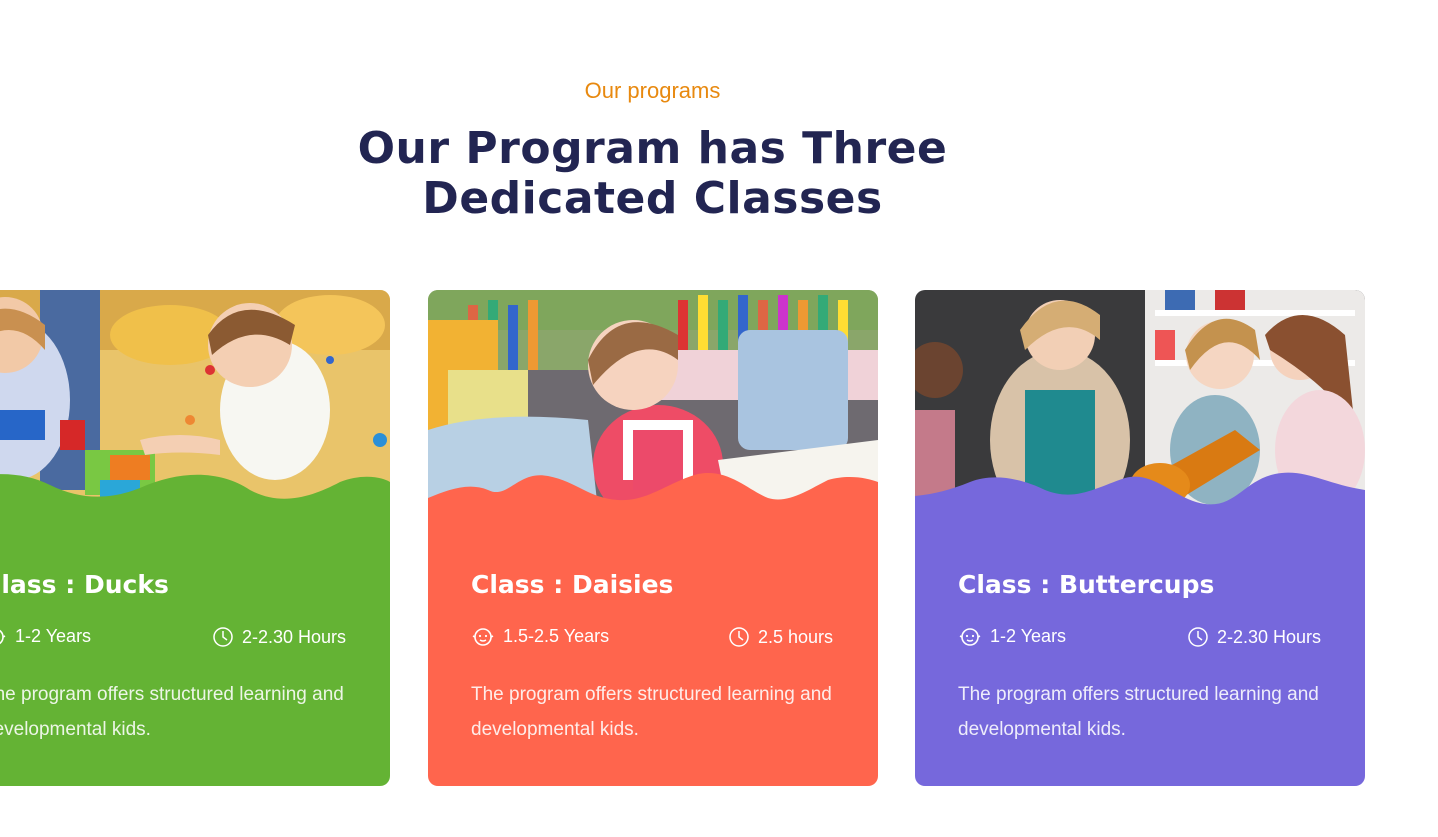  I want to click on class-title: Class : Daisies, so click(572, 584).